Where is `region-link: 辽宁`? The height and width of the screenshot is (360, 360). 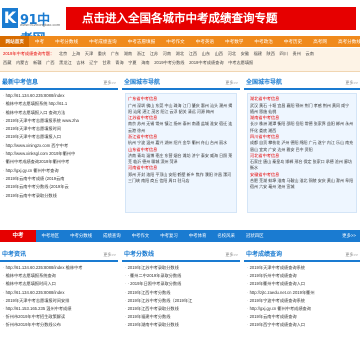
region-link: 辽宁 is located at coordinates (93, 63).